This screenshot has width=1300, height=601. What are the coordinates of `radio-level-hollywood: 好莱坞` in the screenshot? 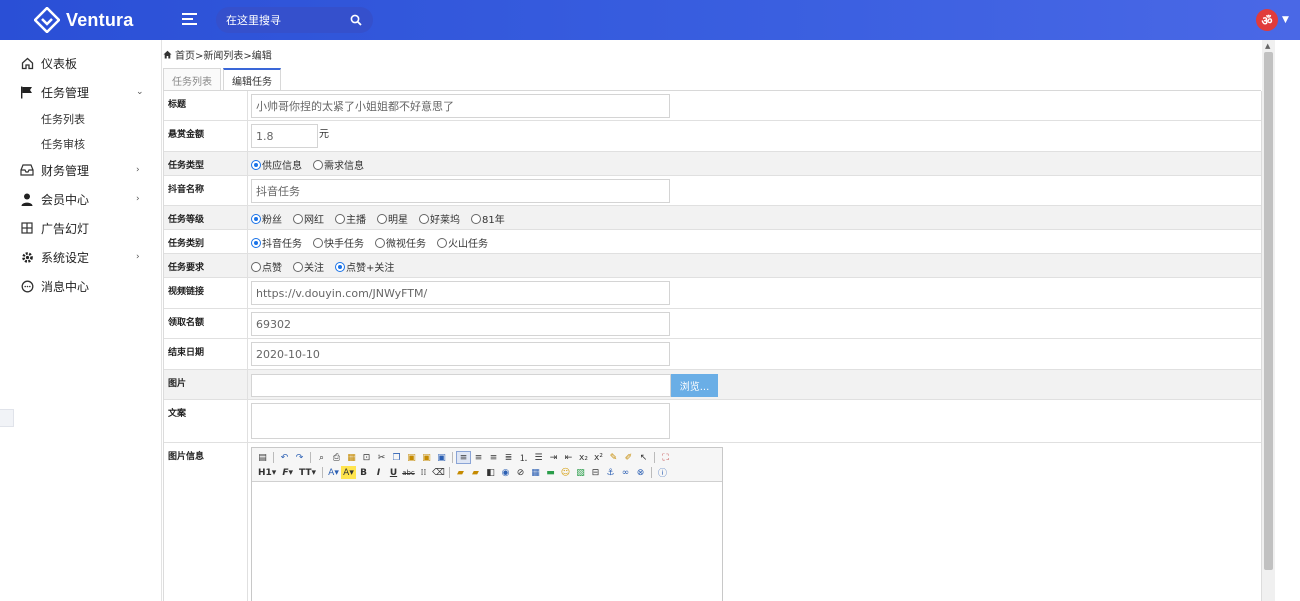 It's located at (439, 218).